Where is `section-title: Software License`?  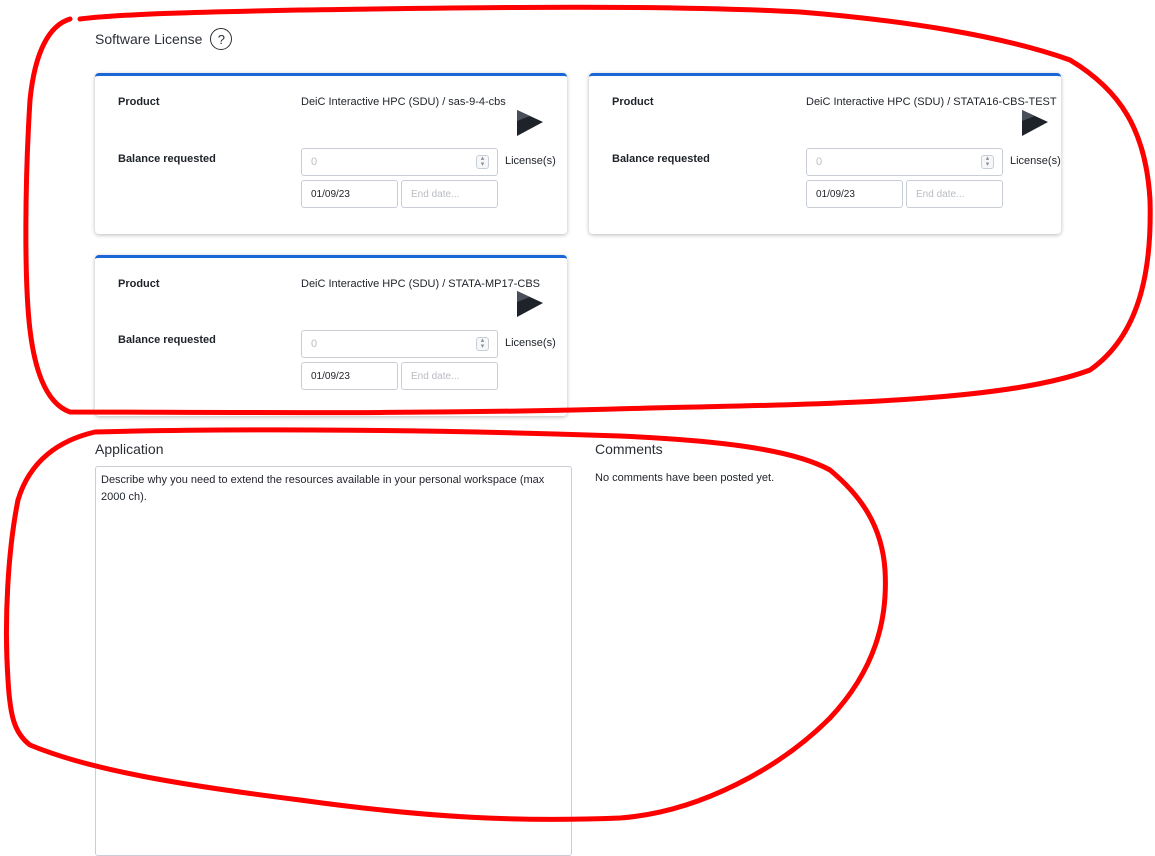 section-title: Software License is located at coordinates (149, 39).